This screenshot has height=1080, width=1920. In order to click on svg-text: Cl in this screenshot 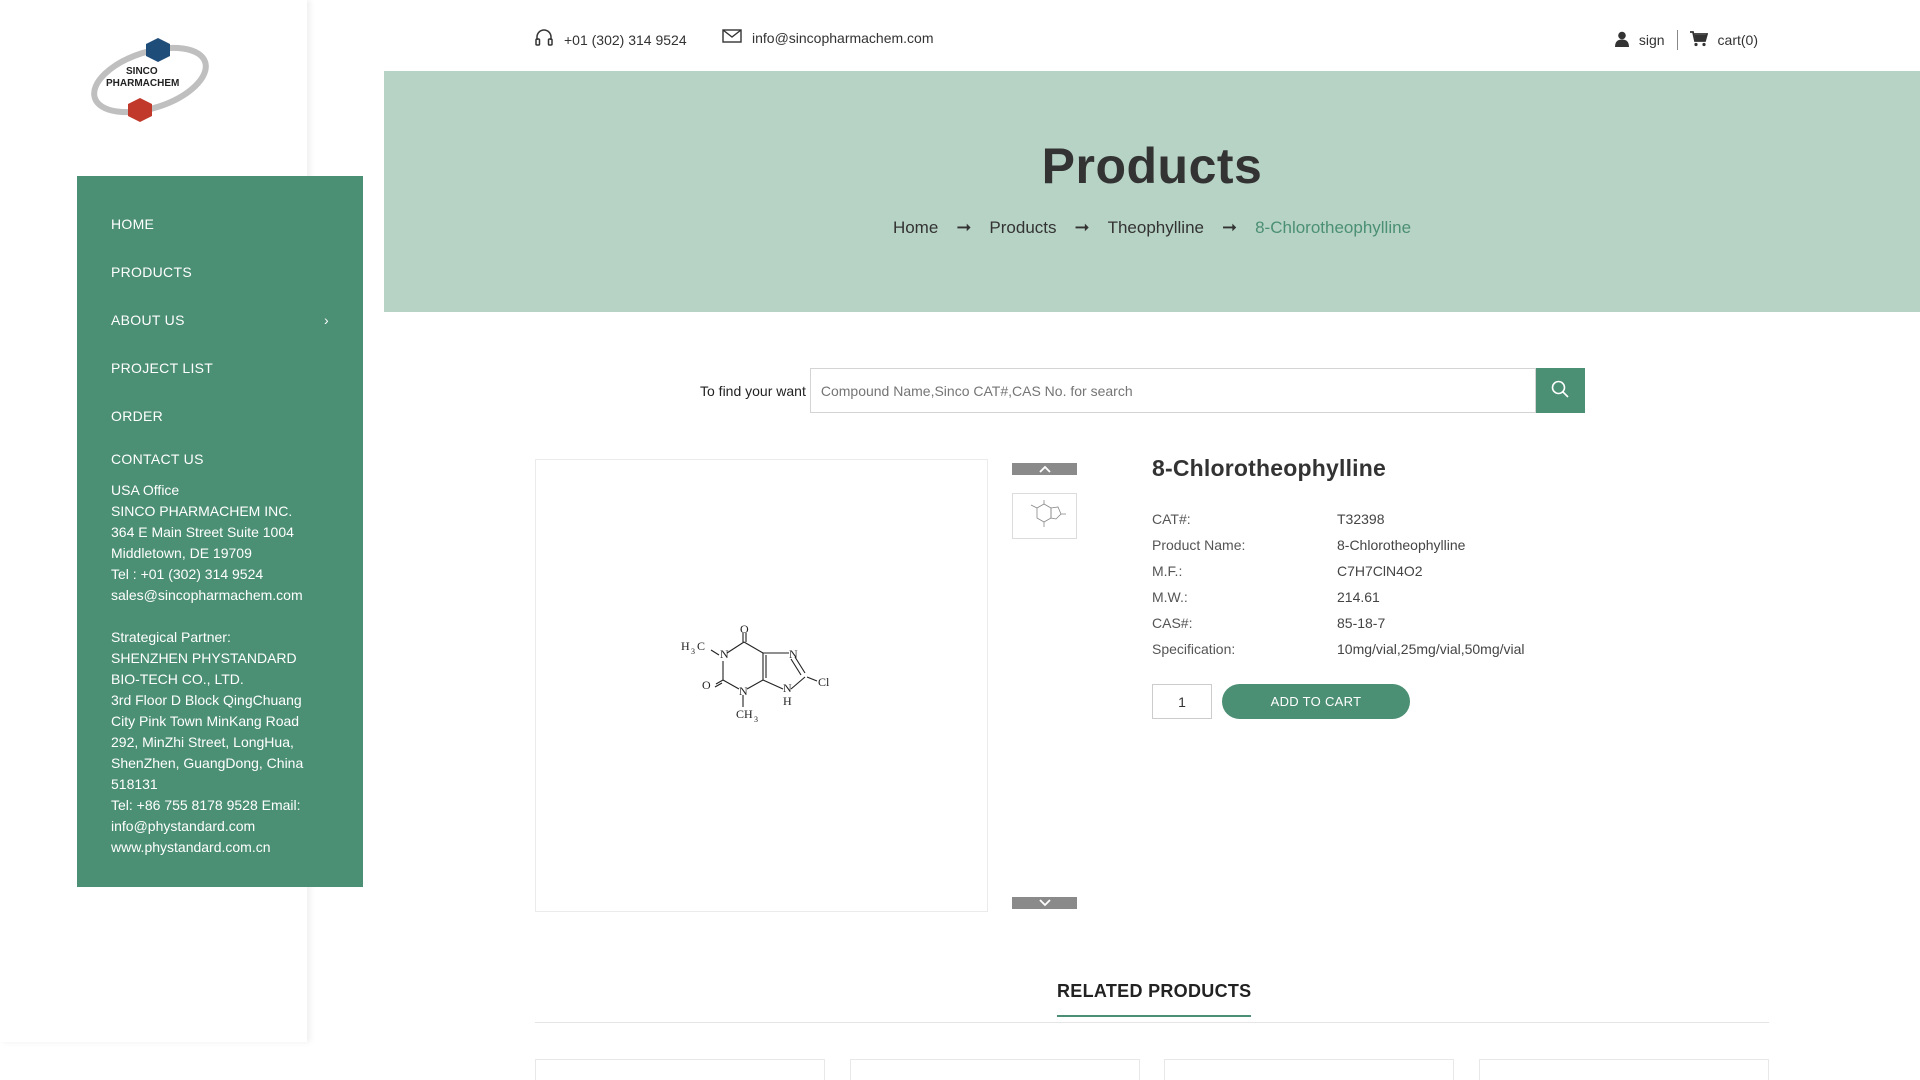, I will do `click(824, 682)`.